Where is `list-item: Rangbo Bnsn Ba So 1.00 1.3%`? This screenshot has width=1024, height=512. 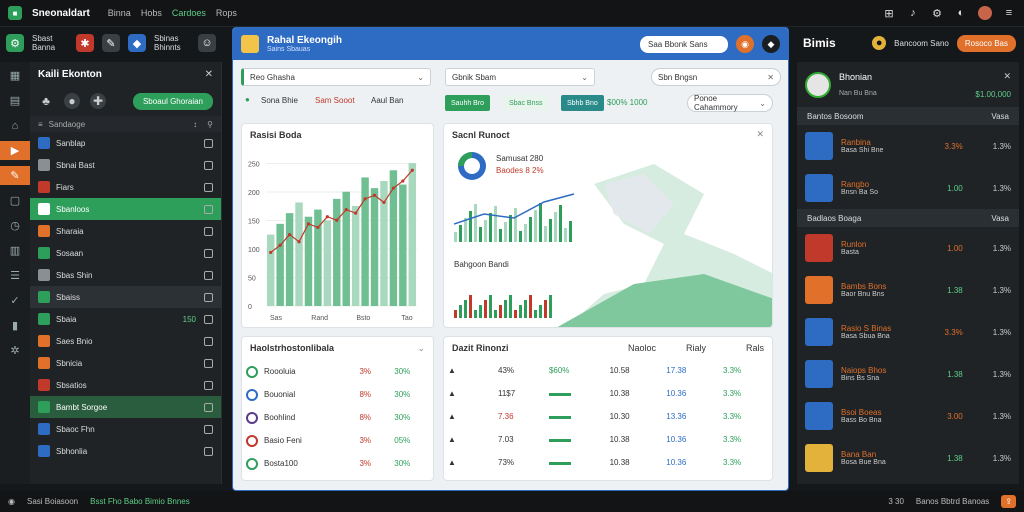
list-item: Rangbo Bnsn Ba So 1.00 1.3% is located at coordinates (908, 188).